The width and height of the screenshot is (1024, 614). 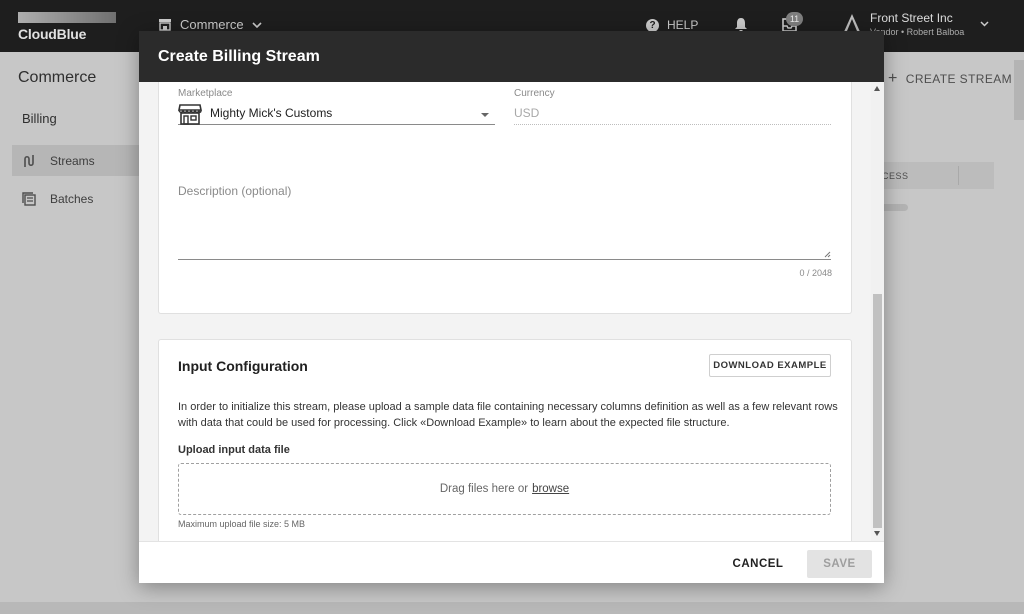 What do you see at coordinates (827, 254) in the screenshot?
I see `resize-handle-icon` at bounding box center [827, 254].